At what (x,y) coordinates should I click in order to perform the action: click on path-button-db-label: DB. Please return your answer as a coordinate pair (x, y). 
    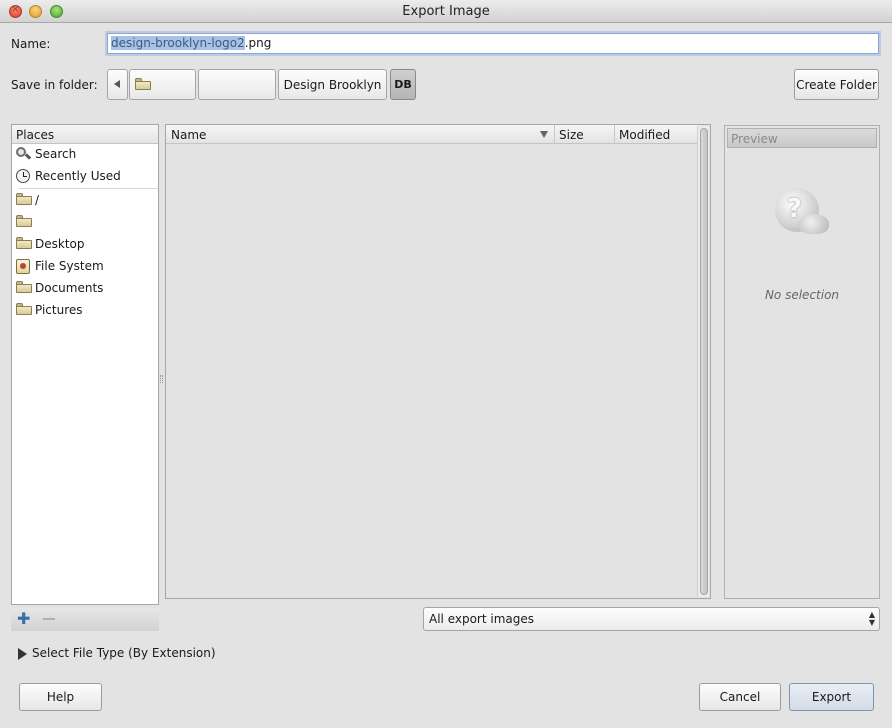
    Looking at the image, I should click on (403, 84).